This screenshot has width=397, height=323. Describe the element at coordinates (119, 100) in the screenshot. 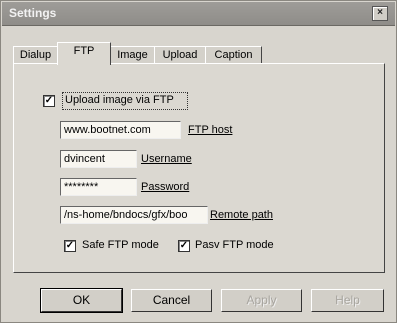

I see `upload-via-ftp-label: Upload image via FTP` at that location.